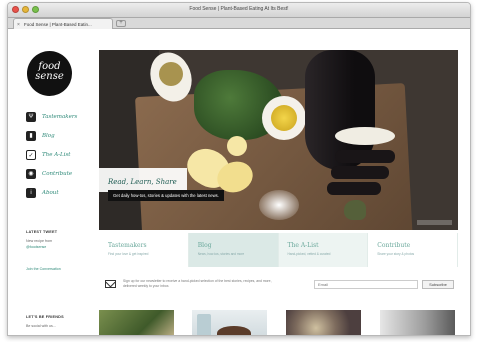  What do you see at coordinates (56, 269) in the screenshot?
I see `follow-link: Join the Conversation` at bounding box center [56, 269].